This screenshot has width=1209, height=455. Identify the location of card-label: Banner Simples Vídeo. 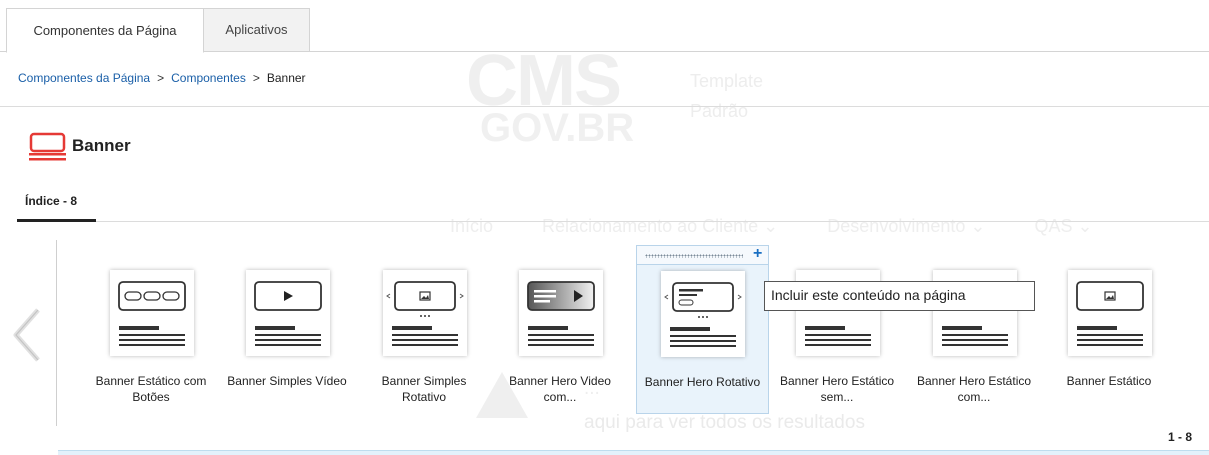
(287, 381).